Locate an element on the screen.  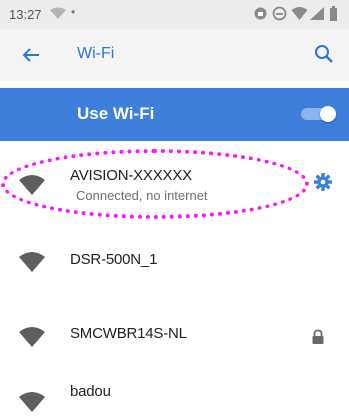
network-name: SMCWBR14S-NL is located at coordinates (128, 333).